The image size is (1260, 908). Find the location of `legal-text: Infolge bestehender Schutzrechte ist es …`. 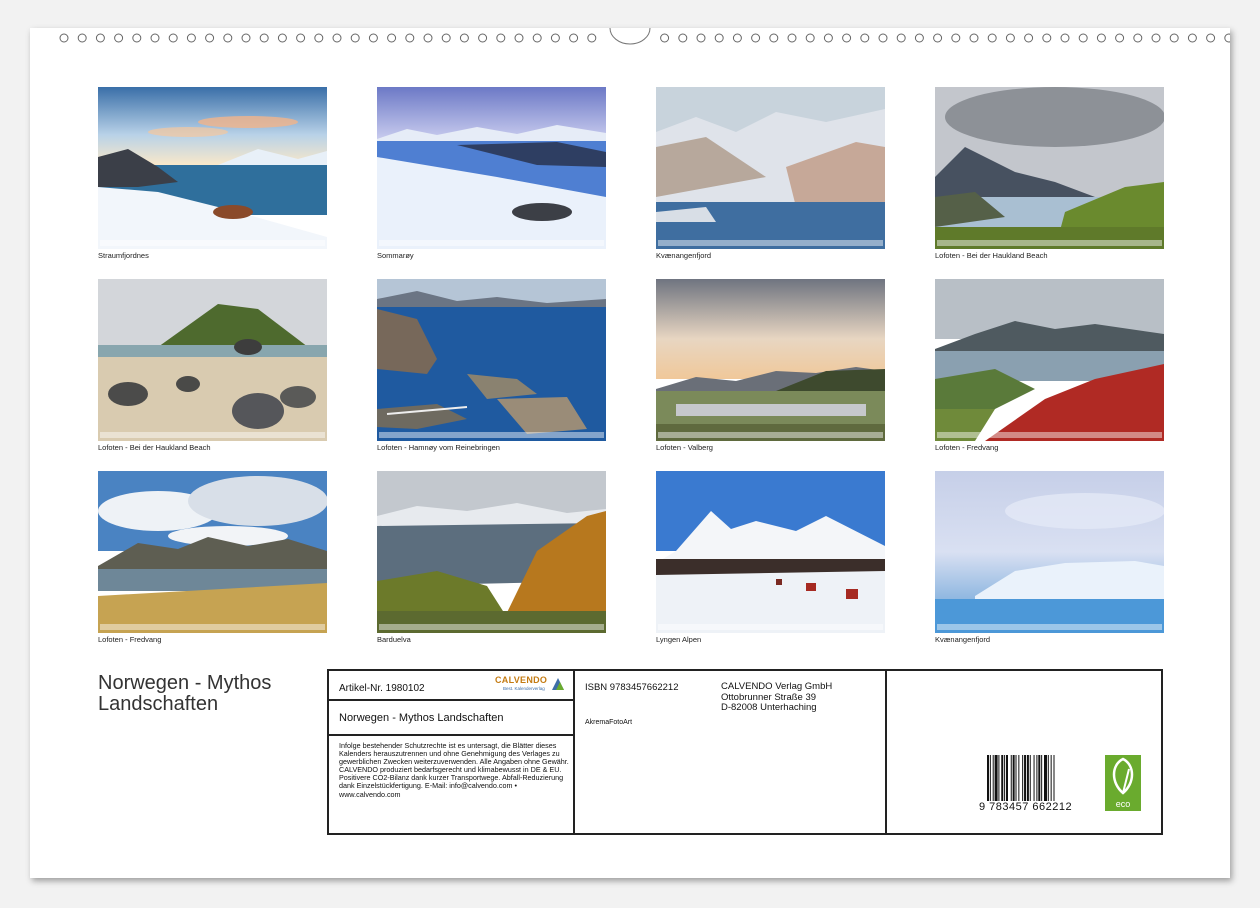

legal-text: Infolge bestehender Schutzrechte ist es … is located at coordinates (454, 770).